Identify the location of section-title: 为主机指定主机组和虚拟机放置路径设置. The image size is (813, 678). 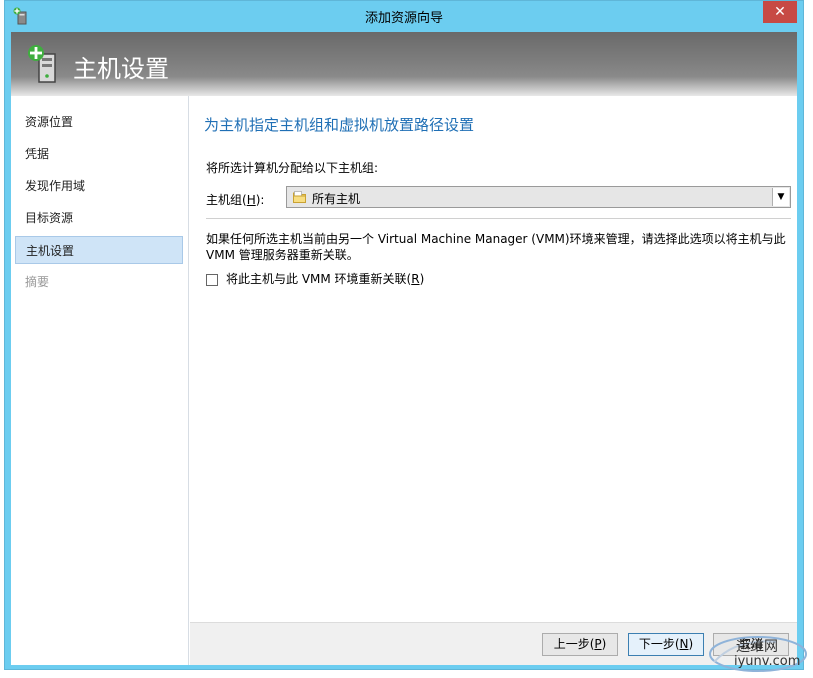
(339, 125).